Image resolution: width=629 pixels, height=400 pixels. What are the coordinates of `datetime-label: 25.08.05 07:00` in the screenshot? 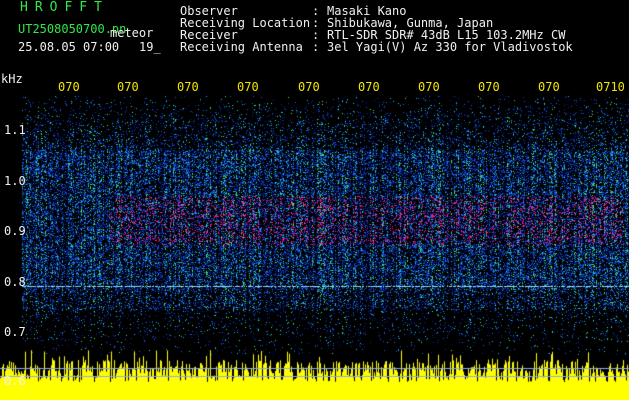 It's located at (69, 47).